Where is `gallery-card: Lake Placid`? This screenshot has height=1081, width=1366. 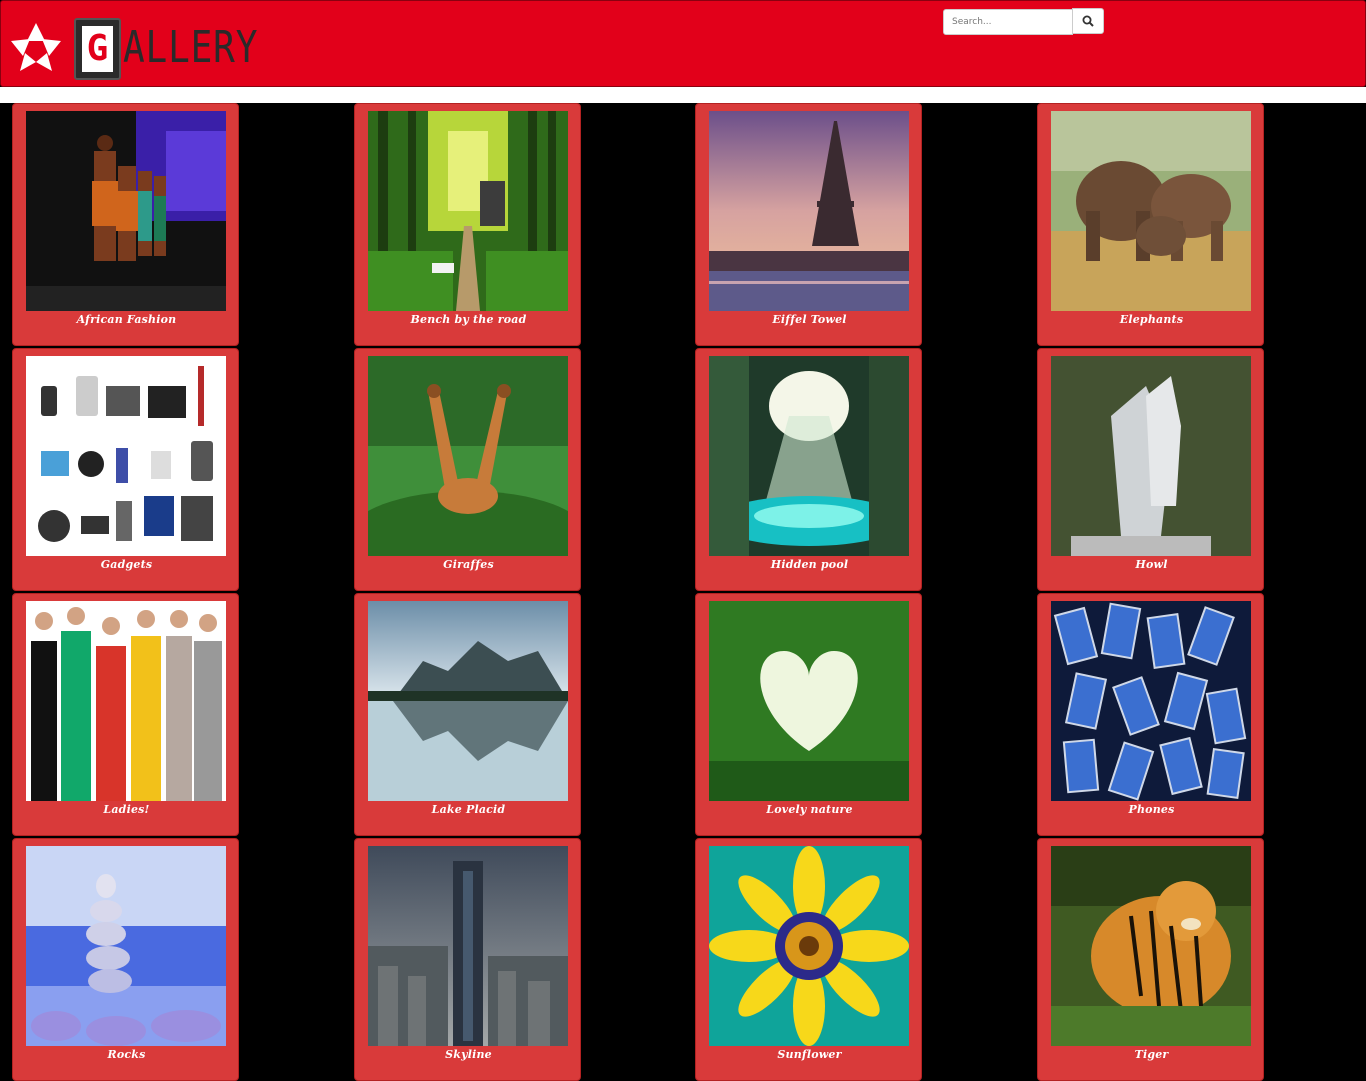 gallery-card: Lake Placid is located at coordinates (467, 714).